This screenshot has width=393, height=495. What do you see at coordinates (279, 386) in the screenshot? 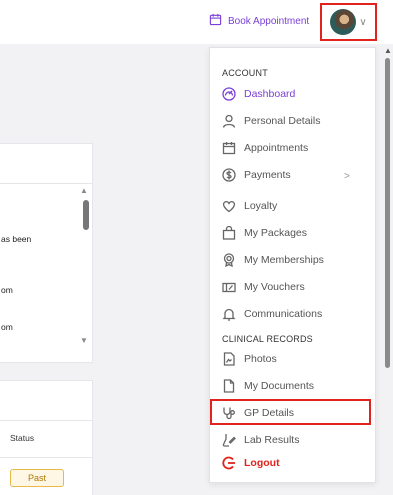
I see `menu-item-label: My Documents` at bounding box center [279, 386].